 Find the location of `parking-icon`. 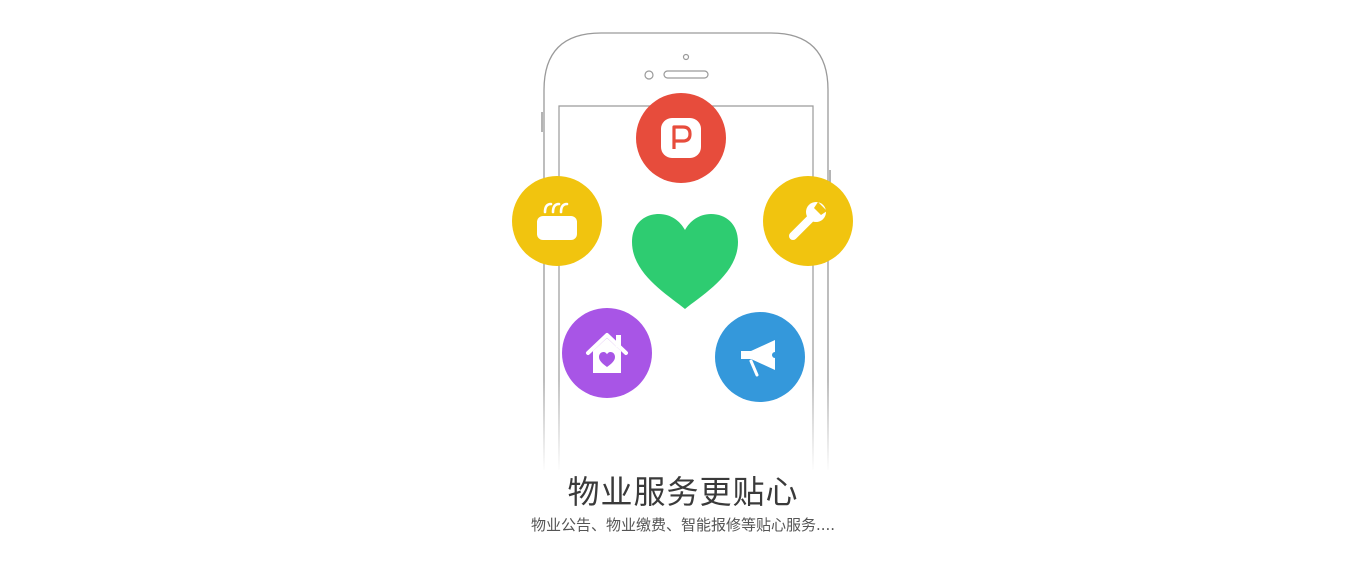

parking-icon is located at coordinates (681, 138).